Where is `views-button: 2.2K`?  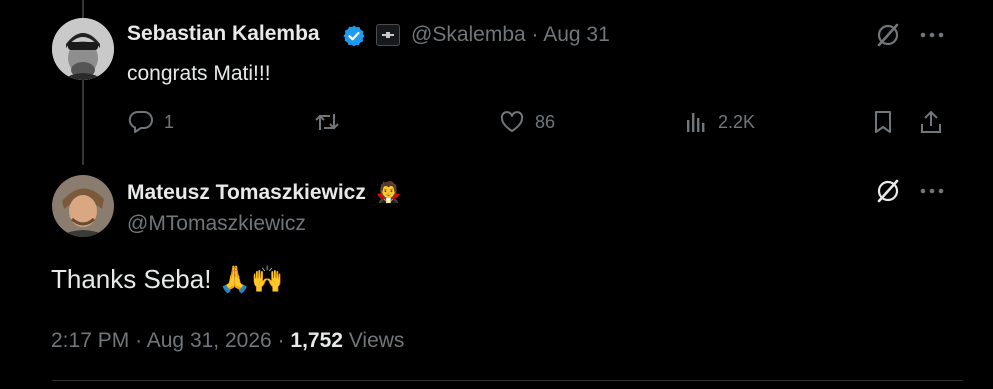
views-button: 2.2K is located at coordinates (720, 122).